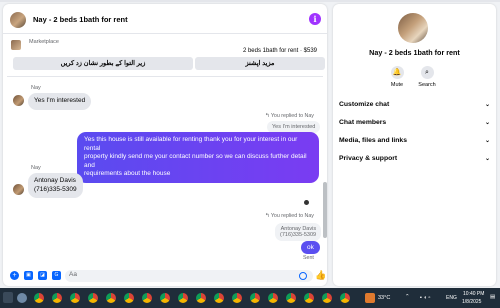 The width and height of the screenshot is (500, 308). What do you see at coordinates (364, 104) in the screenshot?
I see `row-label: Customize chat` at bounding box center [364, 104].